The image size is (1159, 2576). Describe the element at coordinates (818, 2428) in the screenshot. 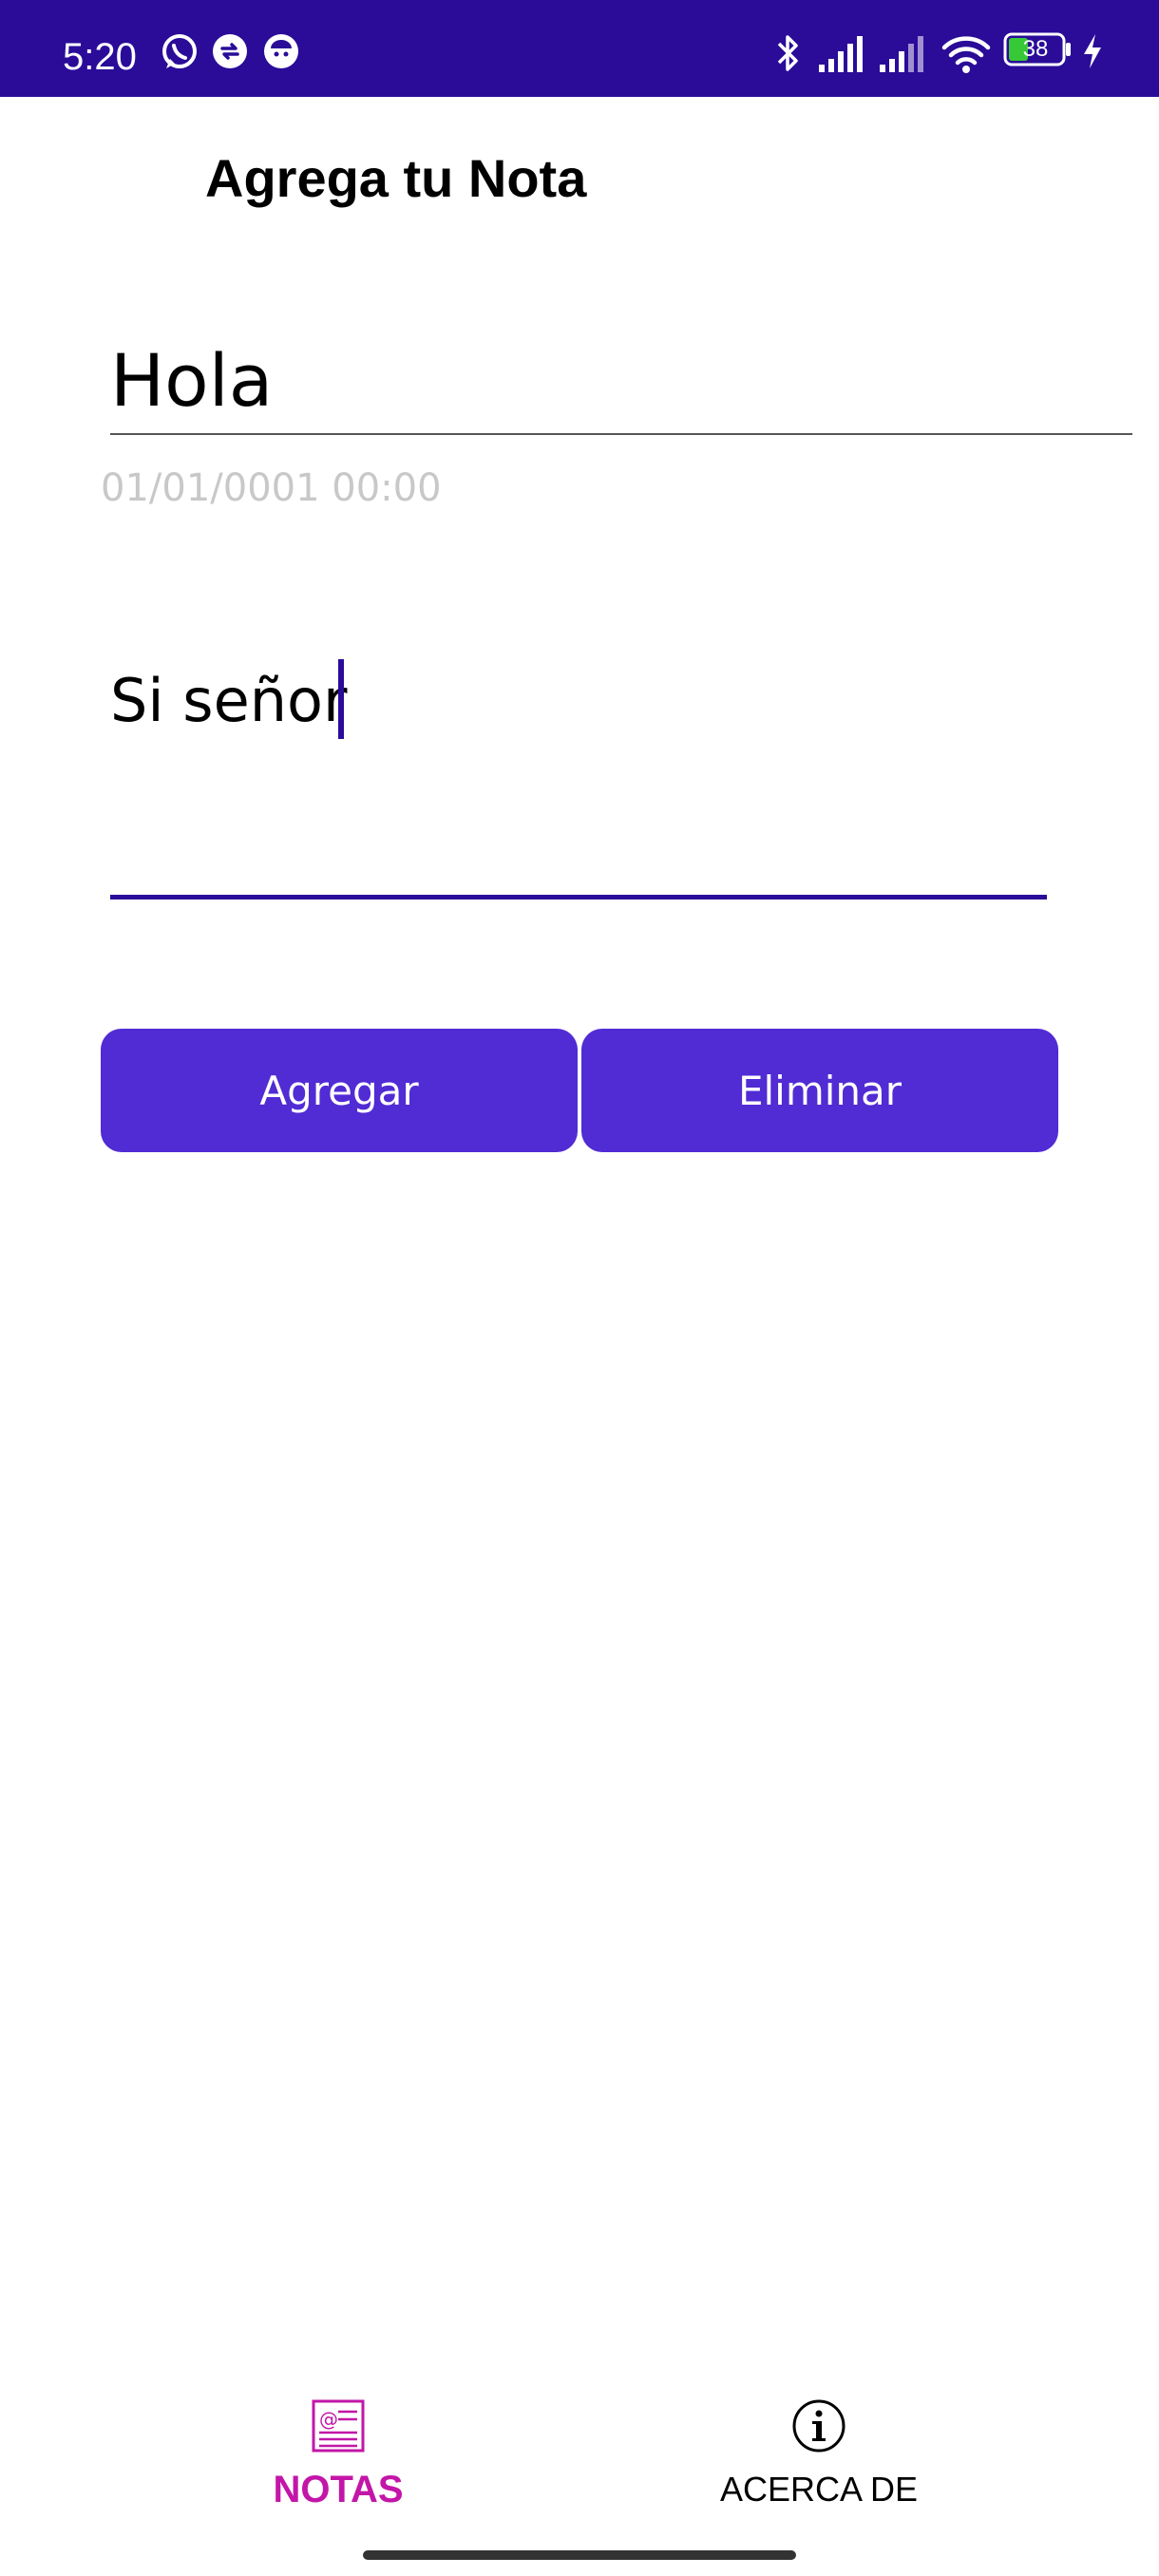

I see `info-icon` at that location.